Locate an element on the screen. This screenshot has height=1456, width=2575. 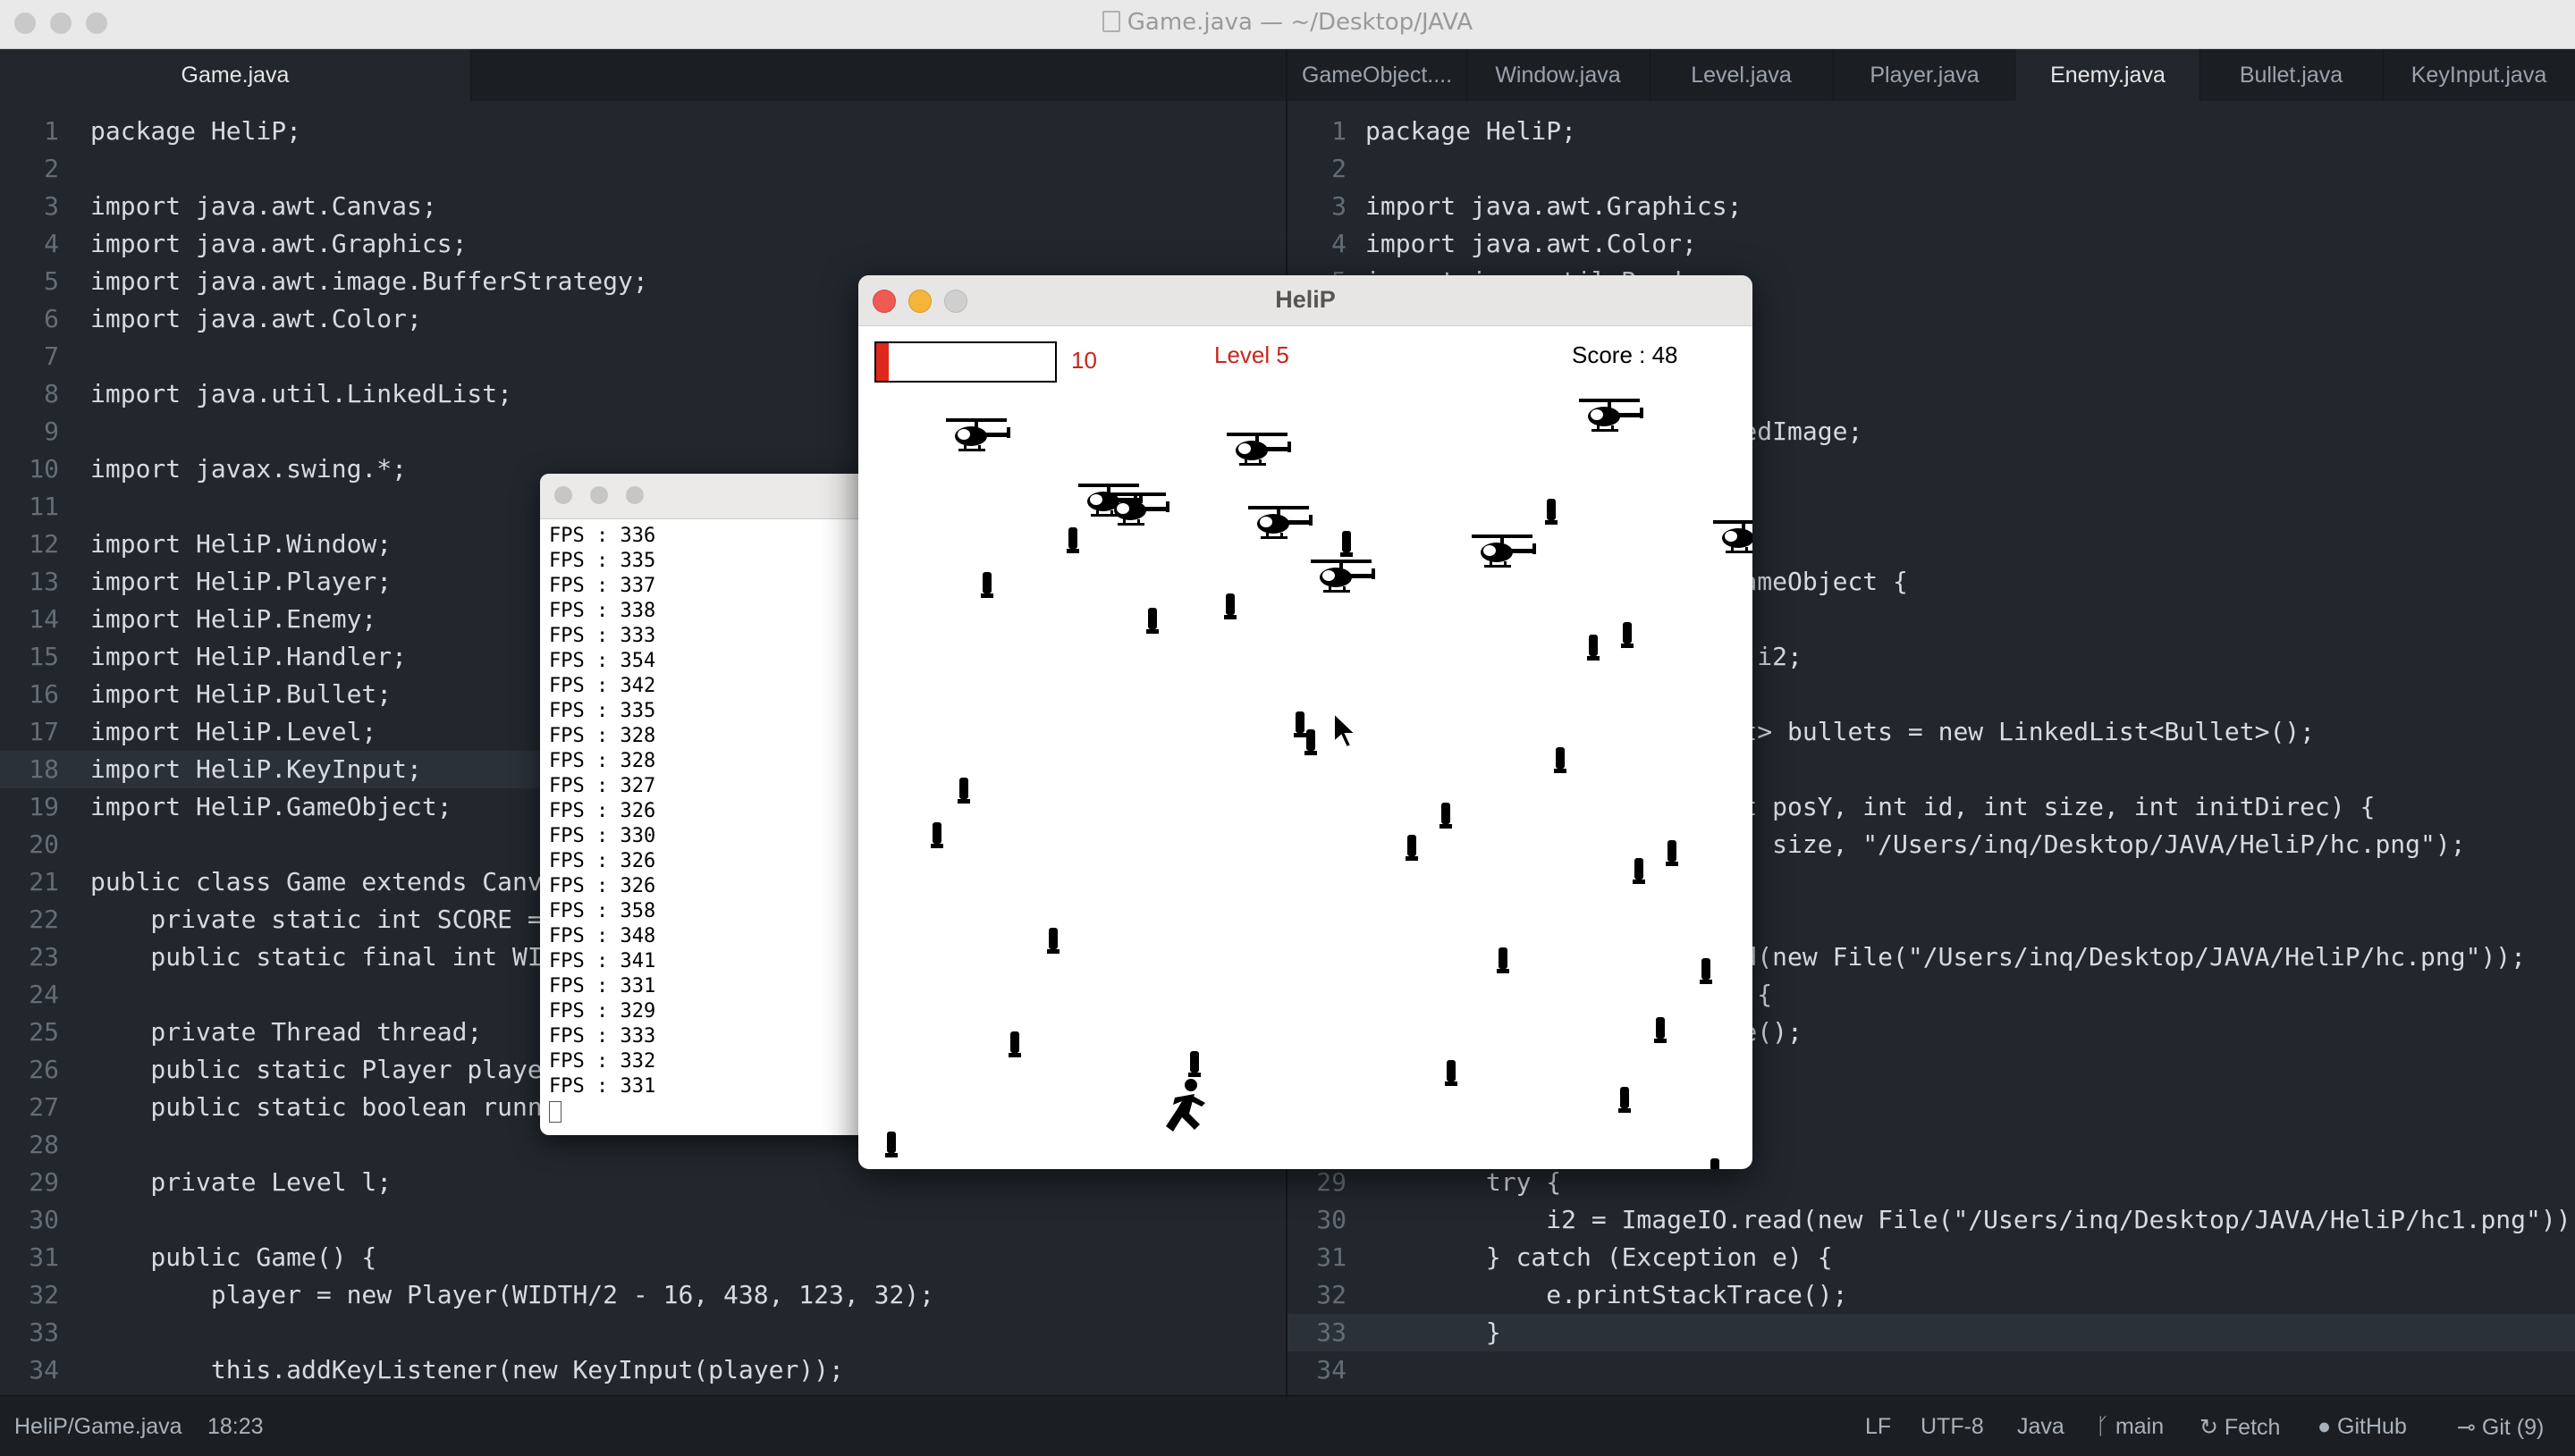
line-number: 32 is located at coordinates (1331, 1294).